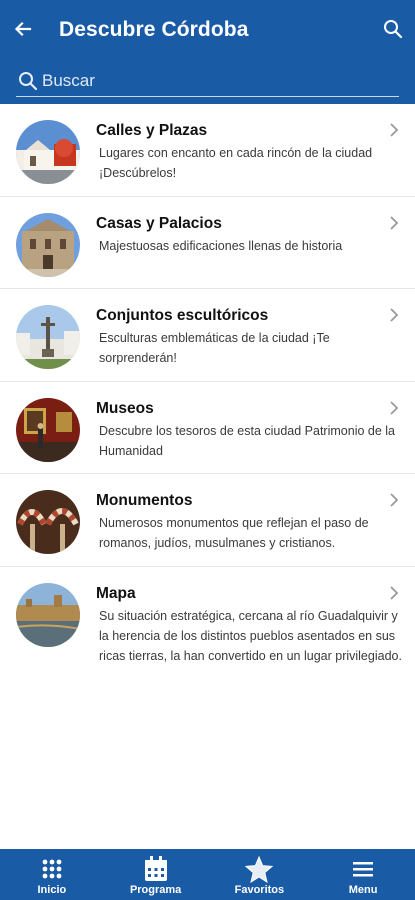  What do you see at coordinates (144, 500) in the screenshot?
I see `item-title: Monumentos` at bounding box center [144, 500].